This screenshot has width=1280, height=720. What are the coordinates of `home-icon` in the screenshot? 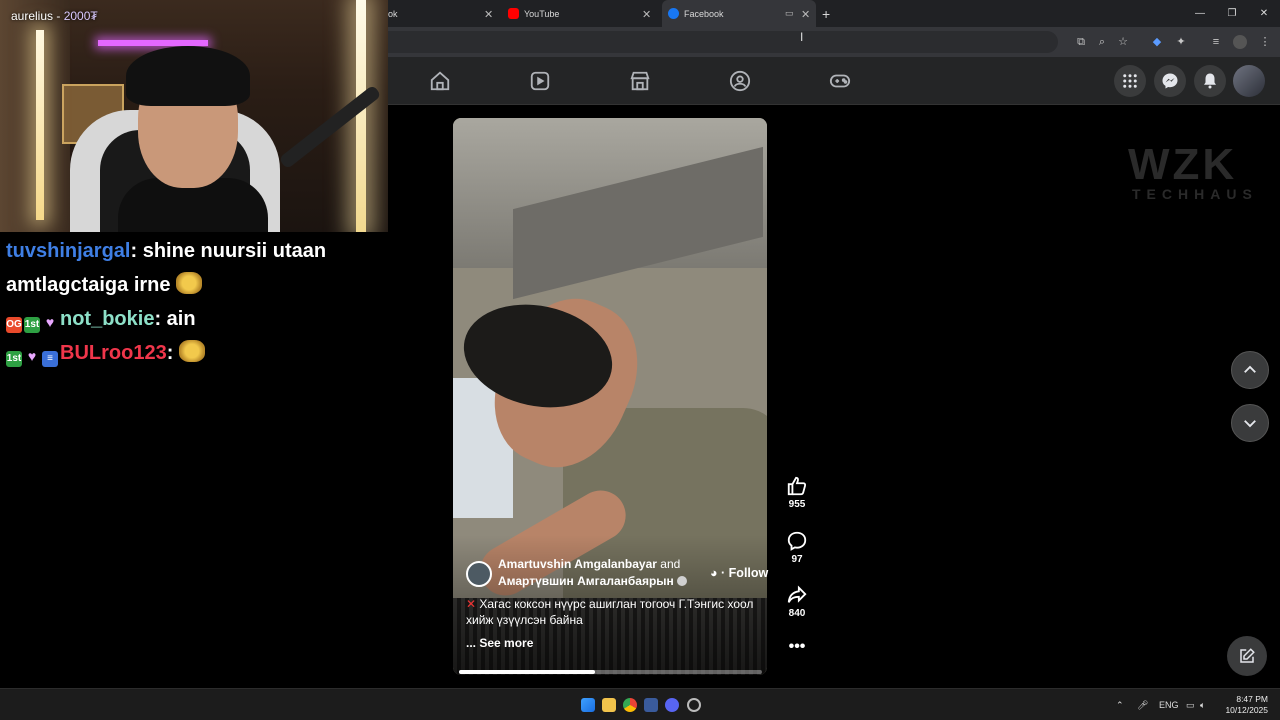 It's located at (440, 81).